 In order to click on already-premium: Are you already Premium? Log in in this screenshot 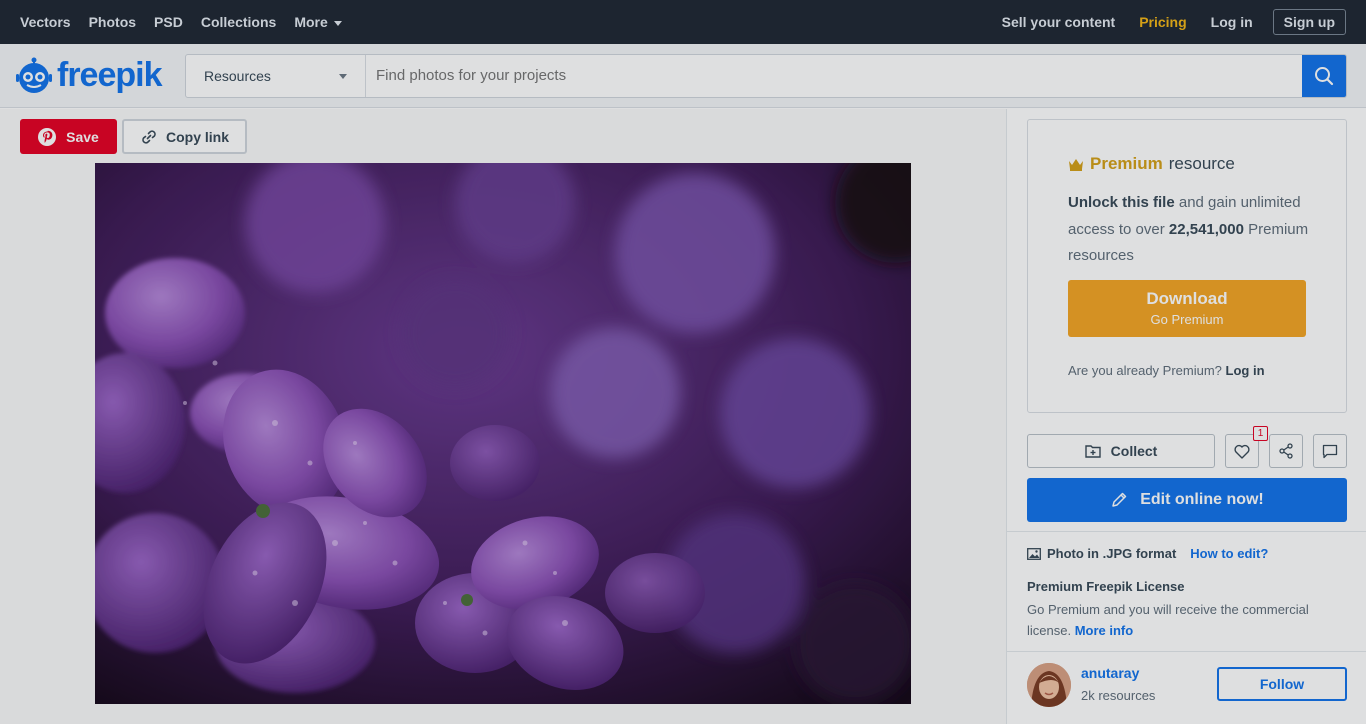, I will do `click(1166, 370)`.